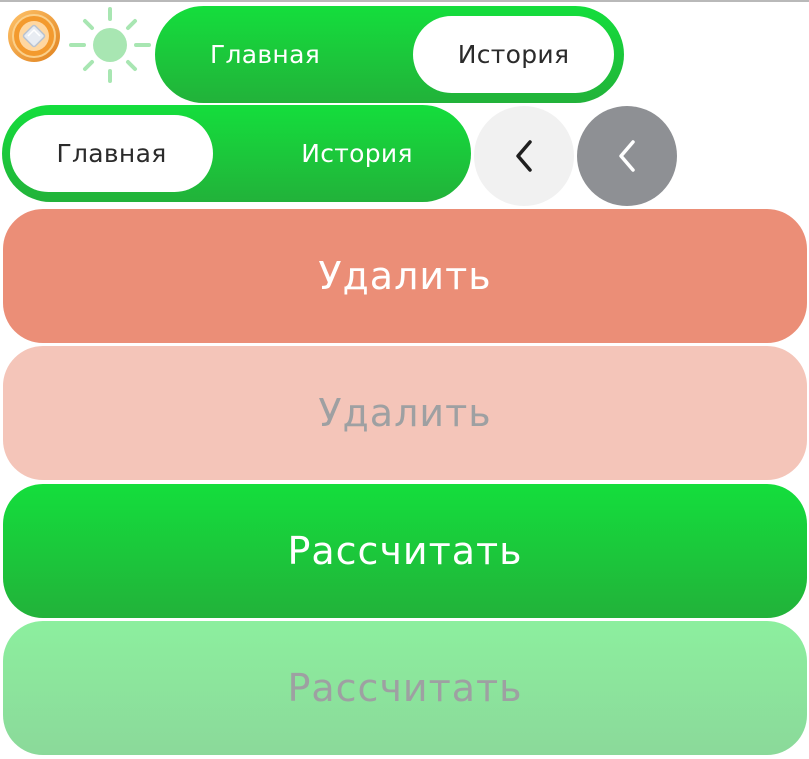  Describe the element at coordinates (236, 153) in the screenshot. I see `main-history-toggle-main: Главная История` at that location.